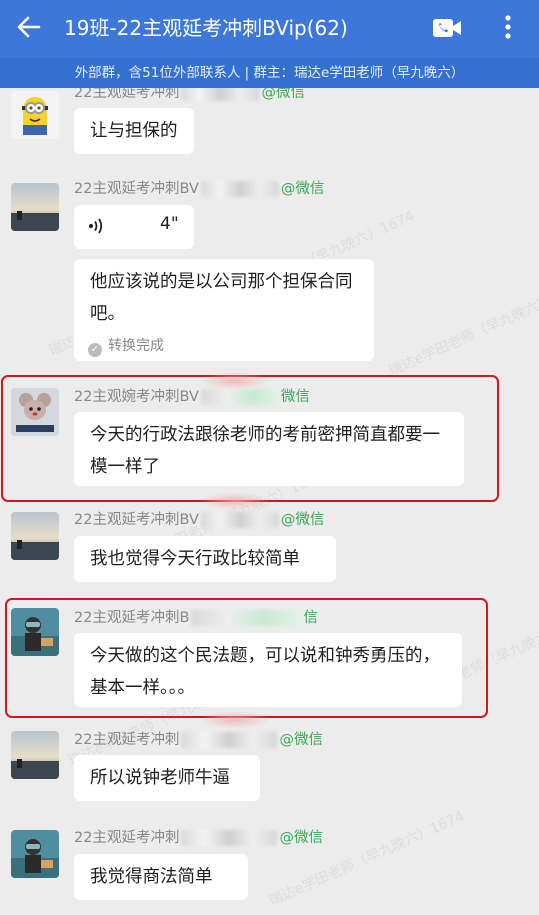  Describe the element at coordinates (447, 28) in the screenshot. I see `video-call-icon` at that location.